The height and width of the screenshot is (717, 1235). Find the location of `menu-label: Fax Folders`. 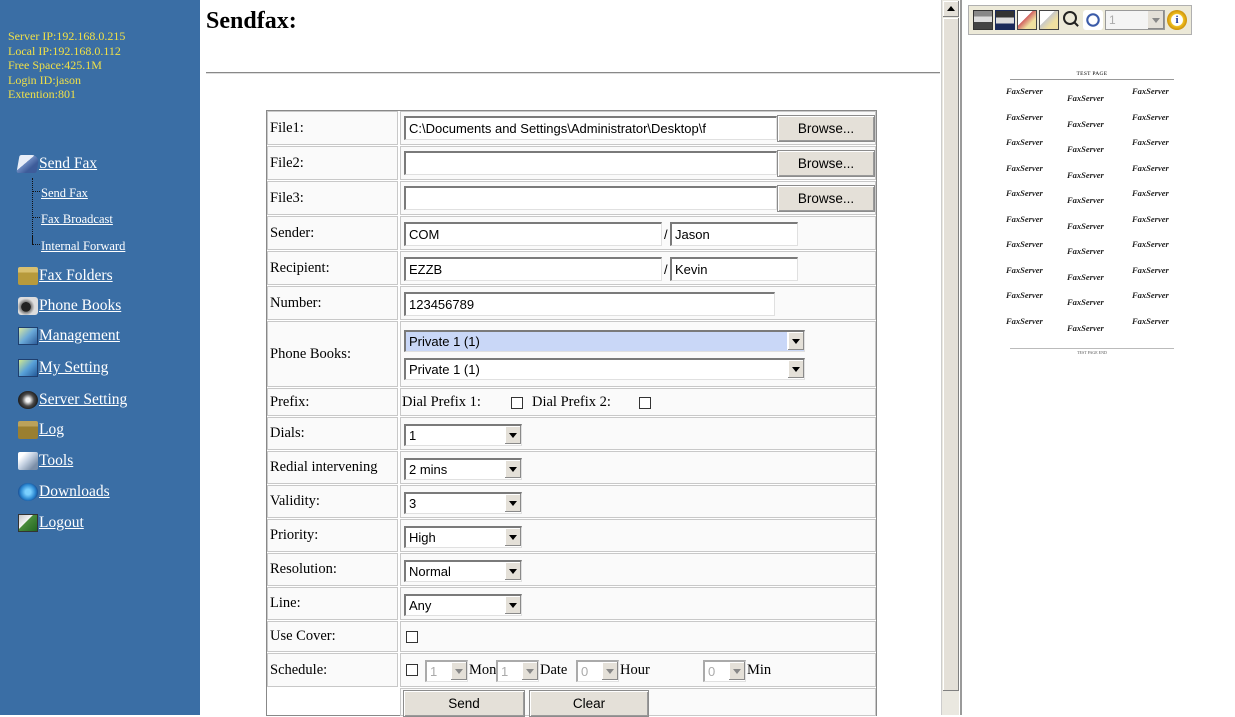

menu-label: Fax Folders is located at coordinates (76, 275).